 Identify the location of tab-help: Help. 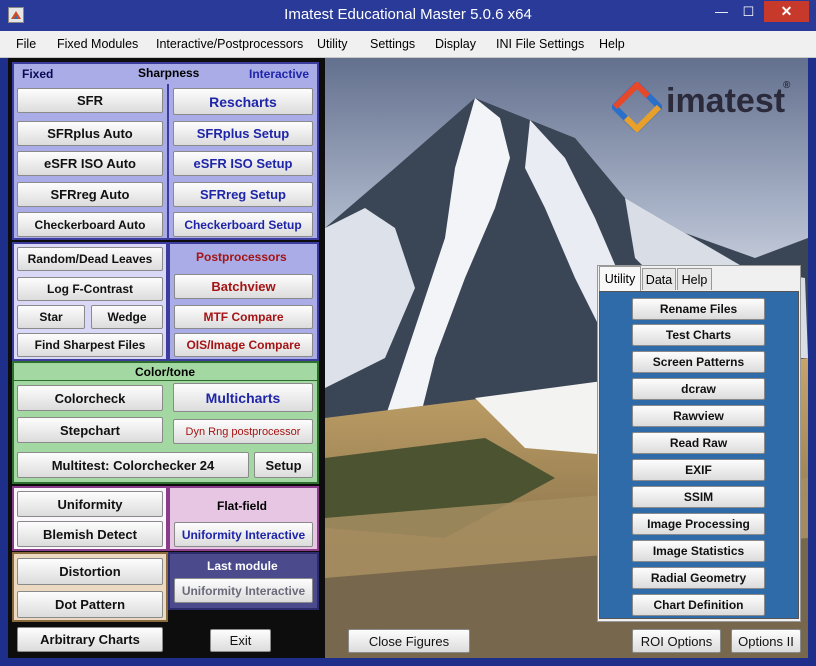
(694, 279).